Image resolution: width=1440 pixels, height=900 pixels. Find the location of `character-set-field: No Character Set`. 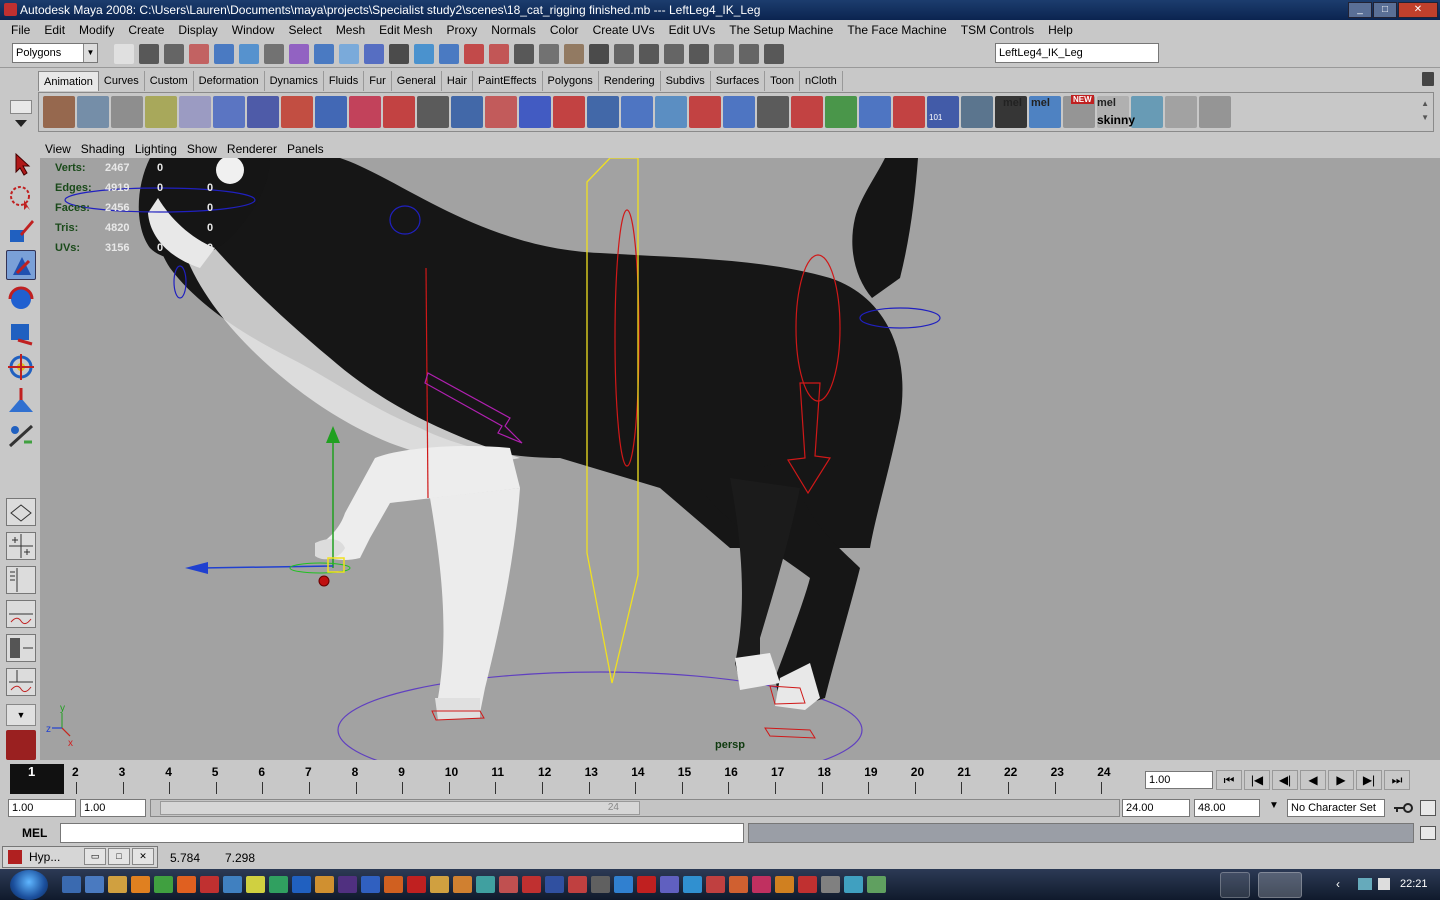

character-set-field: No Character Set is located at coordinates (1336, 808).